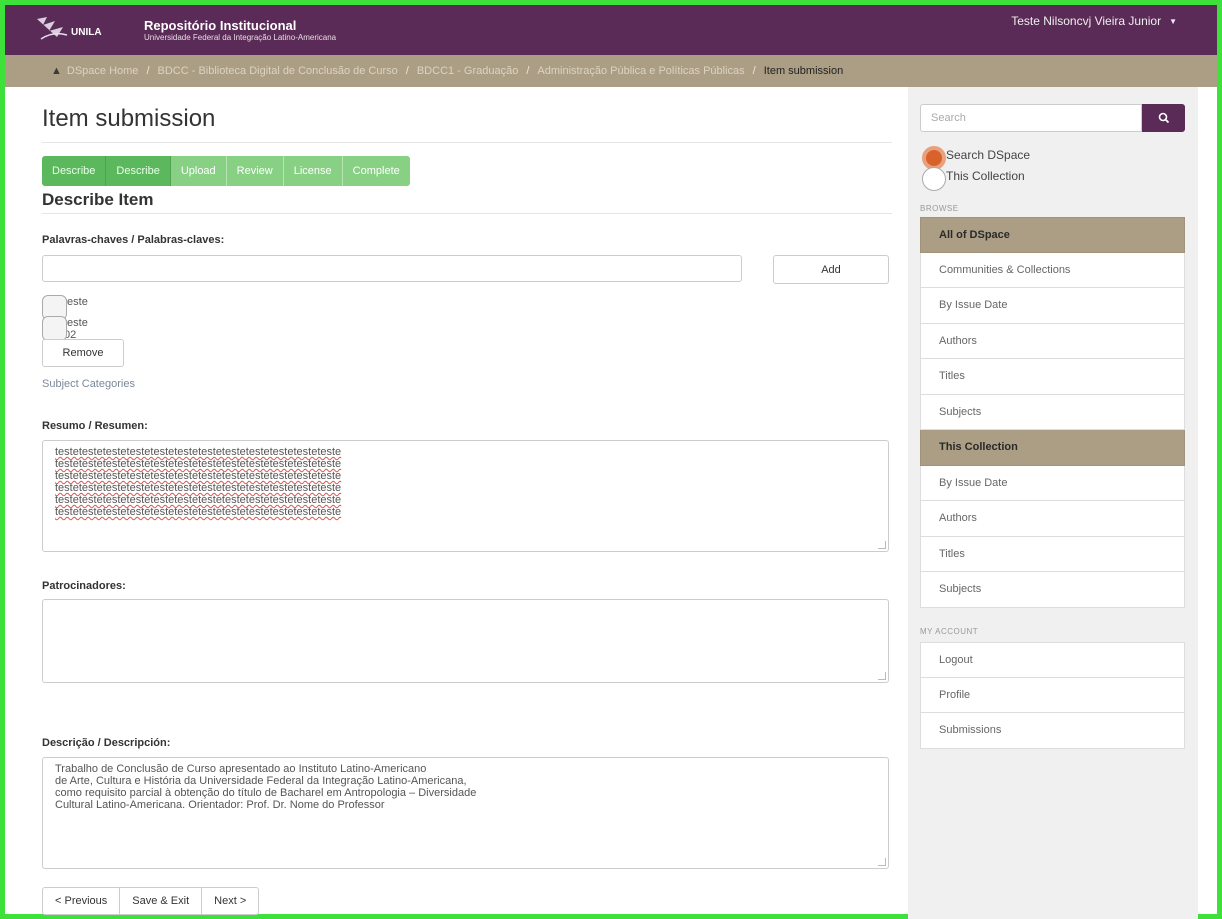 The image size is (1222, 919). Describe the element at coordinates (1173, 21) in the screenshot. I see `caret-down-icon: ▼` at that location.